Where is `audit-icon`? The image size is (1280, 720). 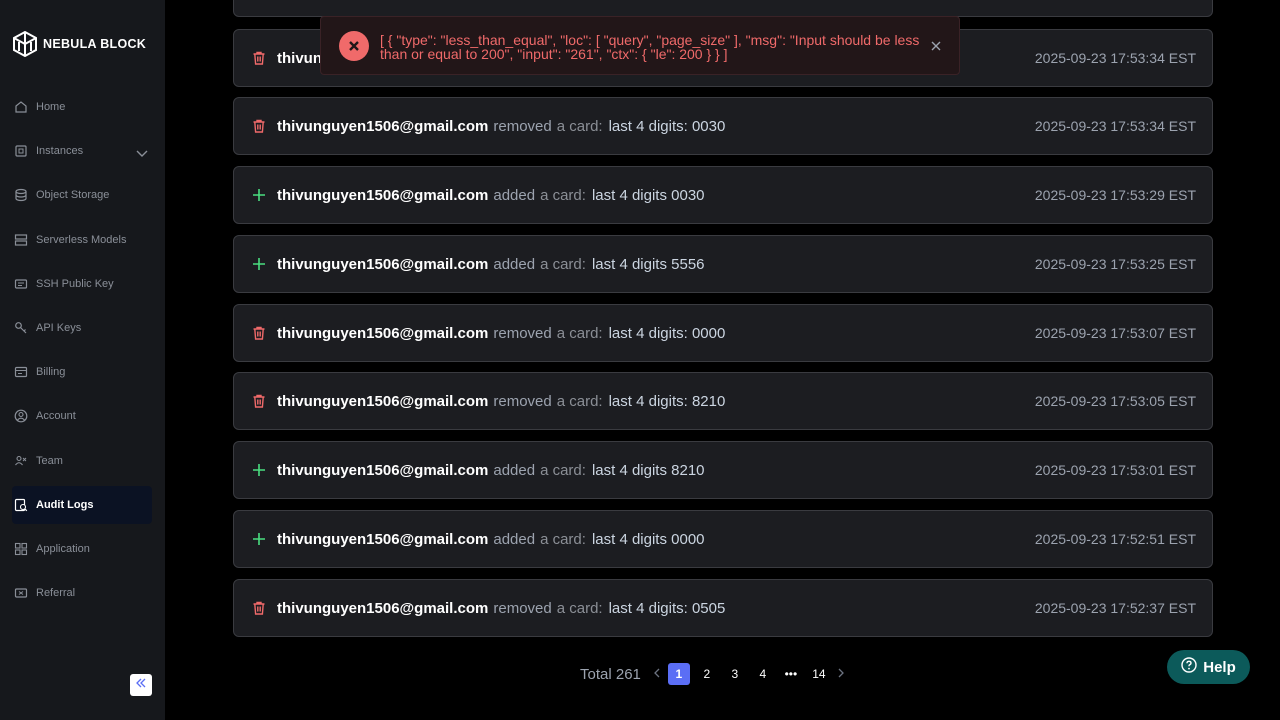
audit-icon is located at coordinates (21, 505).